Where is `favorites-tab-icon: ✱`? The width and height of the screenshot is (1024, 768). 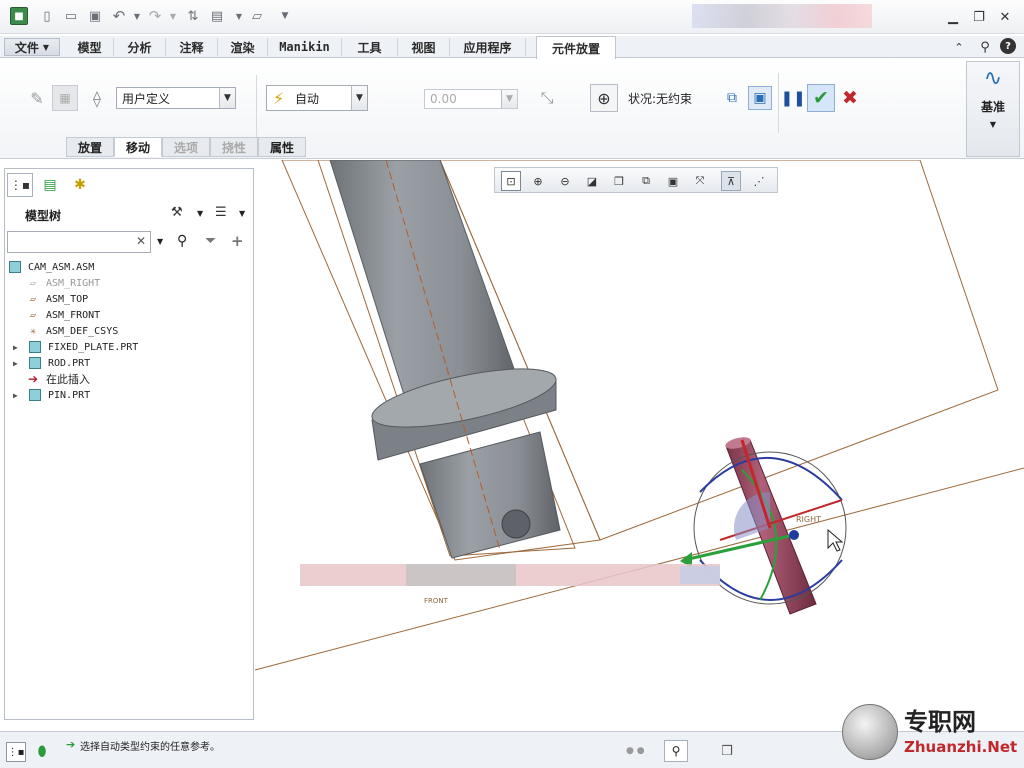
favorites-tab-icon: ✱ is located at coordinates (80, 185).